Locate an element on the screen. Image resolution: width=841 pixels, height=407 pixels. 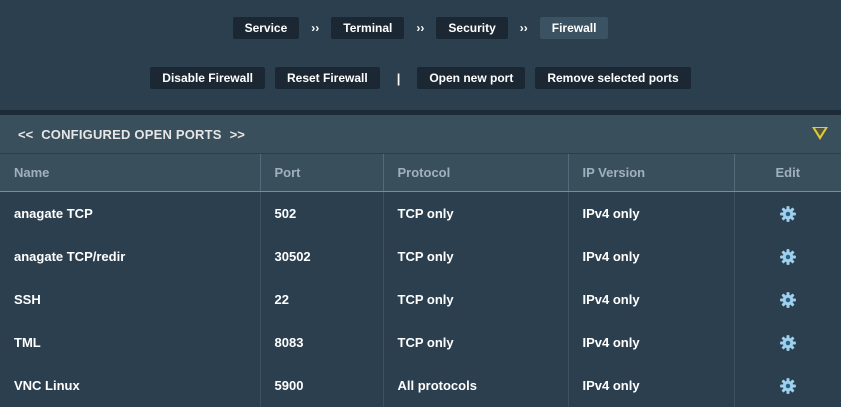
table-row: anagate TCP/redir 30502 TCP only IPv4 only is located at coordinates (420, 256).